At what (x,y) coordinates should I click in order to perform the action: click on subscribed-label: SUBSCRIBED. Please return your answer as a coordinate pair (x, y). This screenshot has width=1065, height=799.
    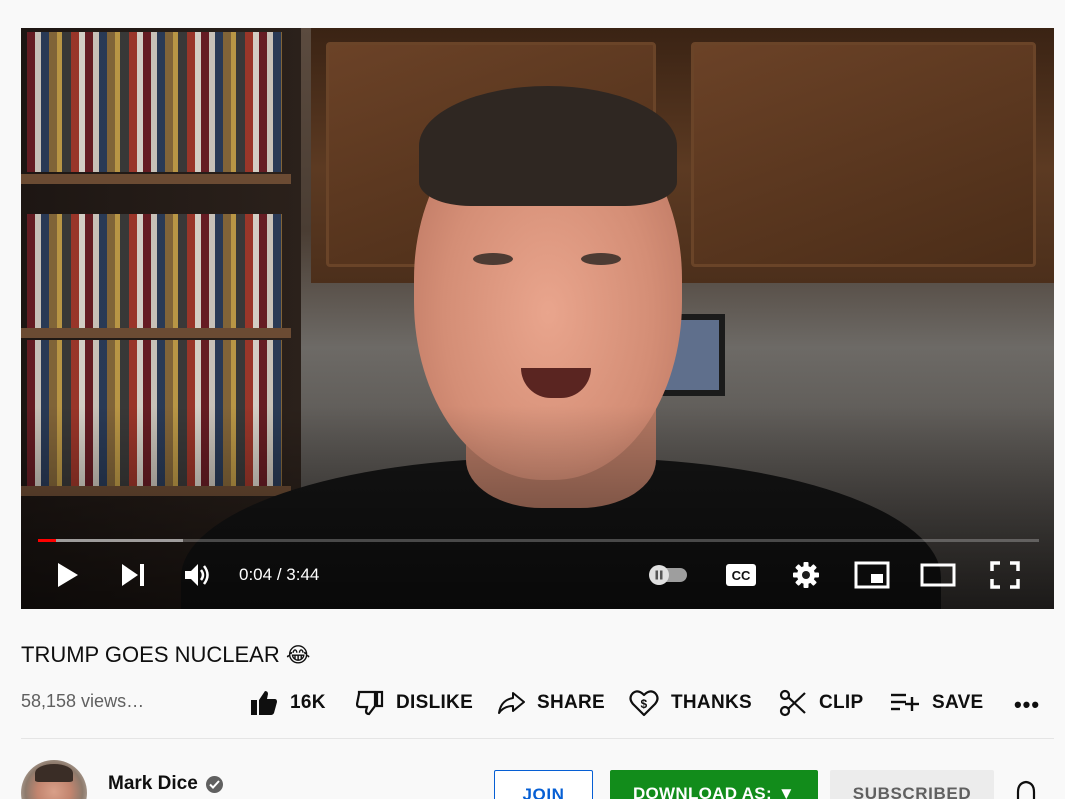
    Looking at the image, I should click on (912, 791).